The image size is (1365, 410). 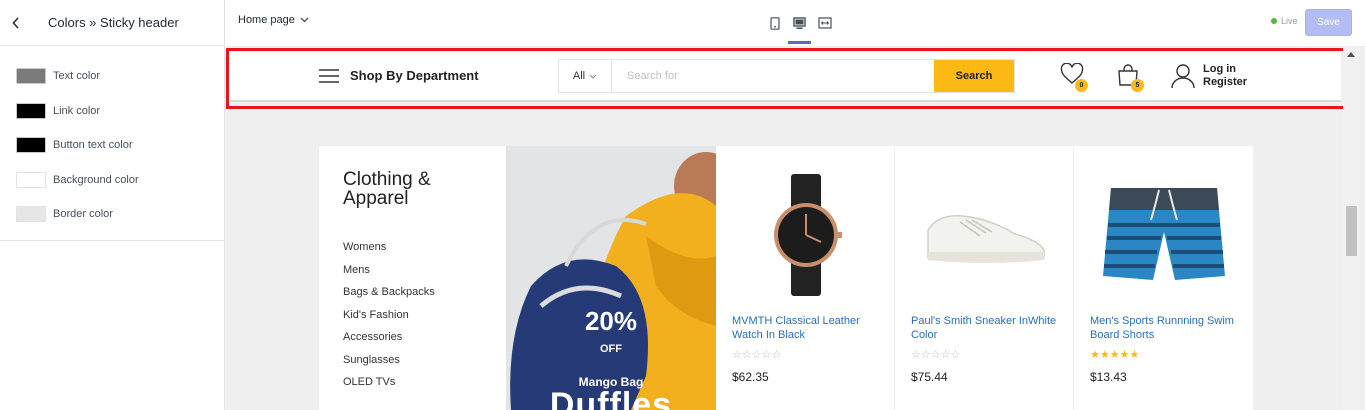 I want to click on save-button: Save, so click(x=1328, y=22).